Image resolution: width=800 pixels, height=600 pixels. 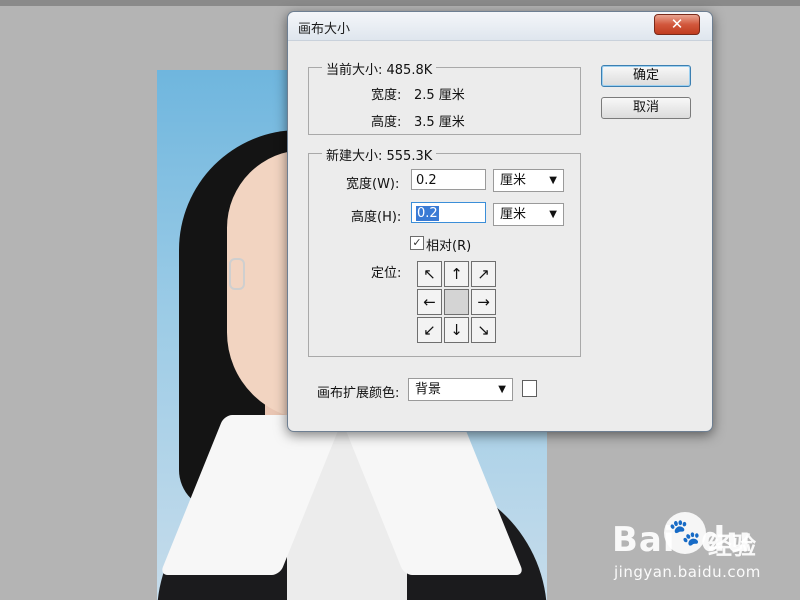 What do you see at coordinates (528, 214) in the screenshot?
I see `height-unit-select: 厘米 ▼` at bounding box center [528, 214].